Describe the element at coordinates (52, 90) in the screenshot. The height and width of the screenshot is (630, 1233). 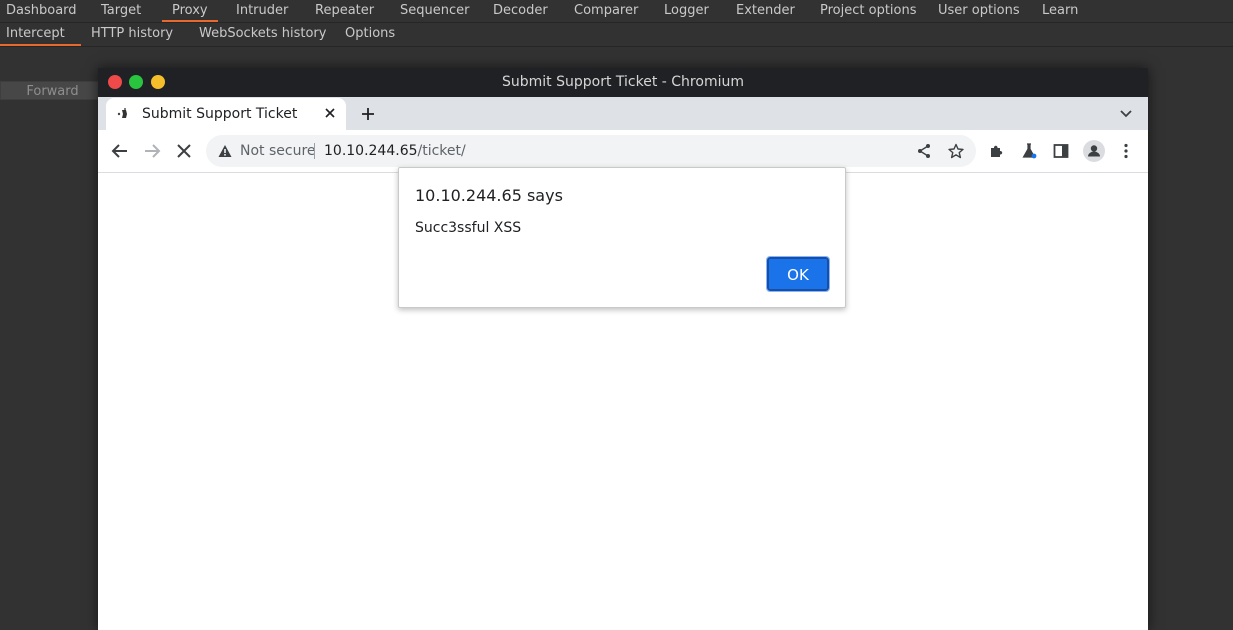
I see `forward-button: Forward` at that location.